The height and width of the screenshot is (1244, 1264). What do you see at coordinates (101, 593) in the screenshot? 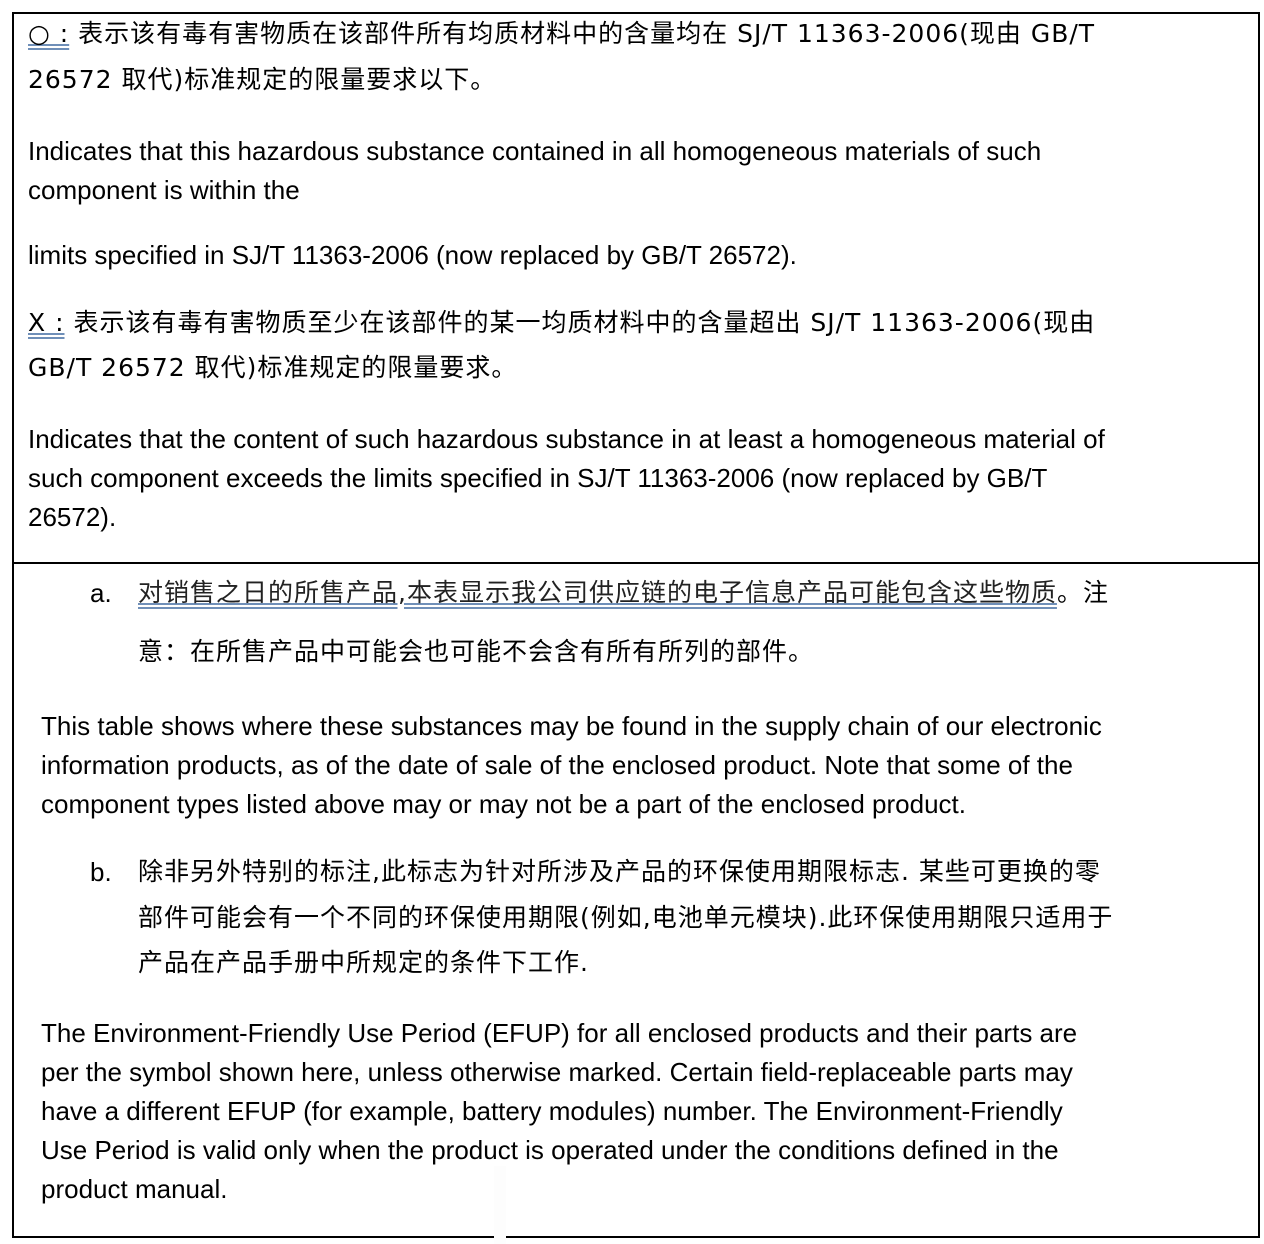
I see `item-a-marker: a.` at bounding box center [101, 593].